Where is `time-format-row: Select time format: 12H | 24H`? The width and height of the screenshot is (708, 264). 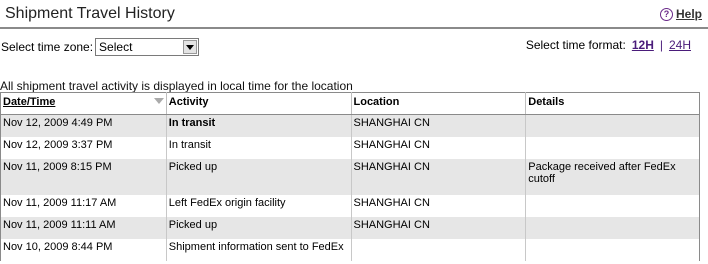
time-format-row: Select time format: 12H | 24H is located at coordinates (608, 45).